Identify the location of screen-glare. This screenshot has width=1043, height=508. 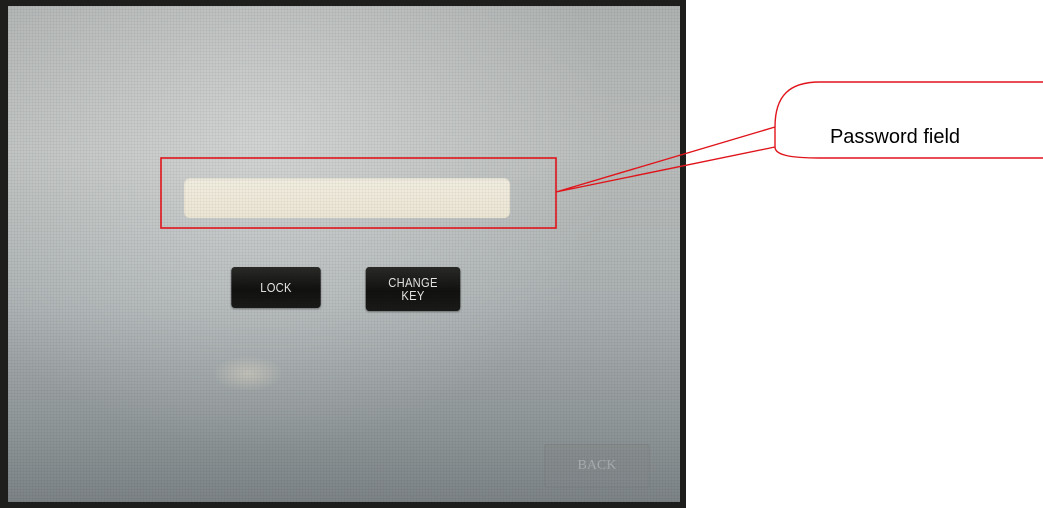
(248, 373).